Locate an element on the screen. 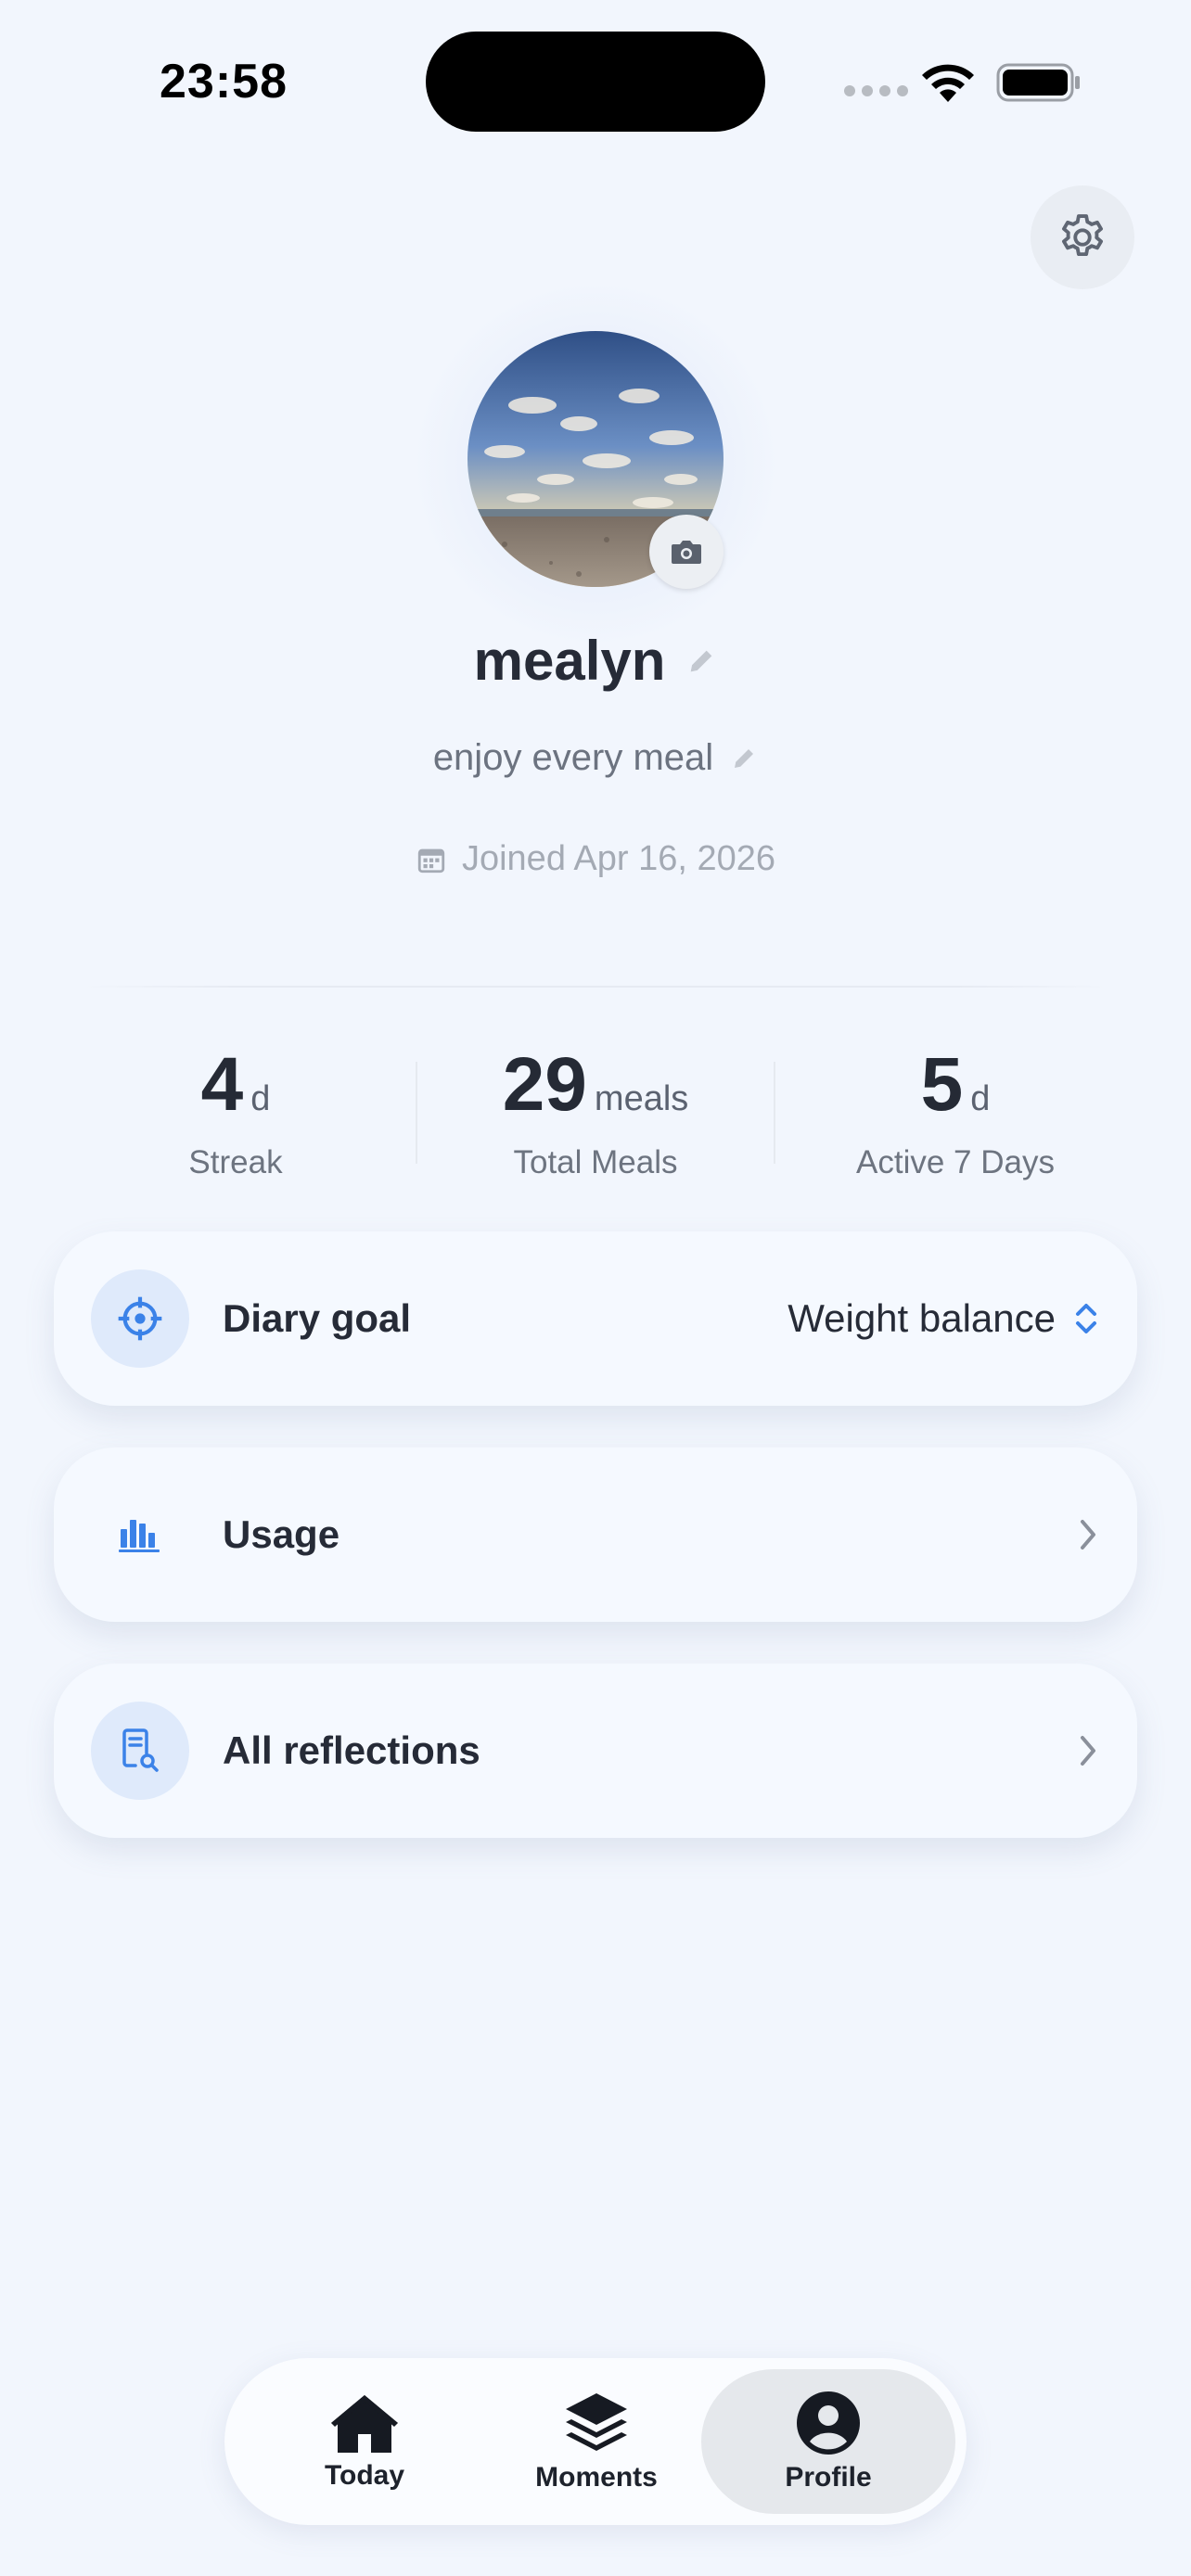 The height and width of the screenshot is (2576, 1191). username-row: mealyn is located at coordinates (595, 661).